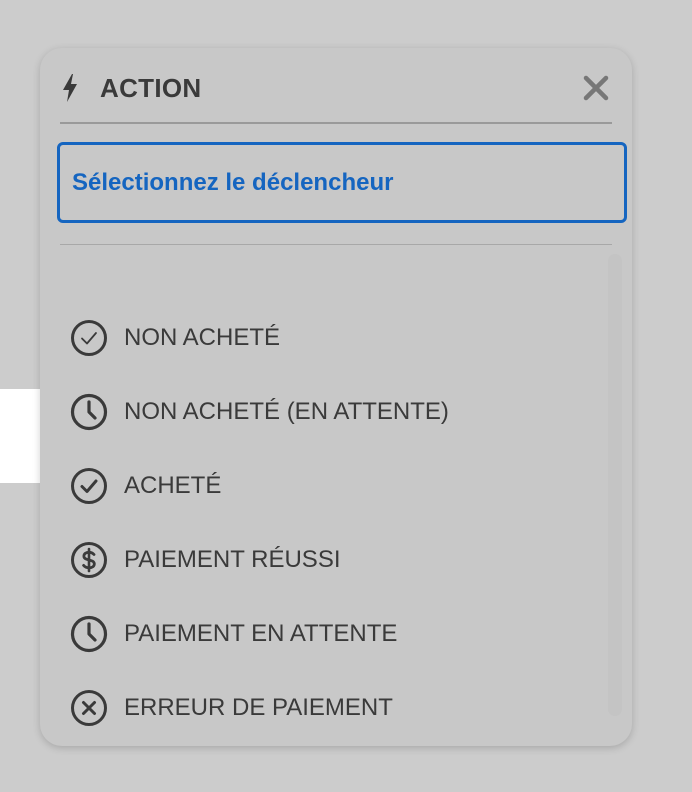 The height and width of the screenshot is (792, 692). I want to click on list-item-label: NON ACHETÉ, so click(202, 337).